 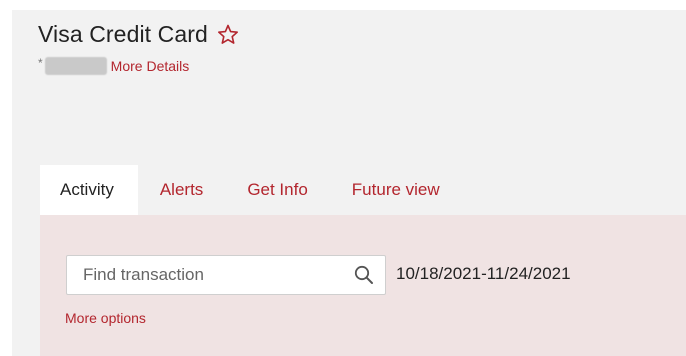 What do you see at coordinates (181, 190) in the screenshot?
I see `tab-alerts: Alerts` at bounding box center [181, 190].